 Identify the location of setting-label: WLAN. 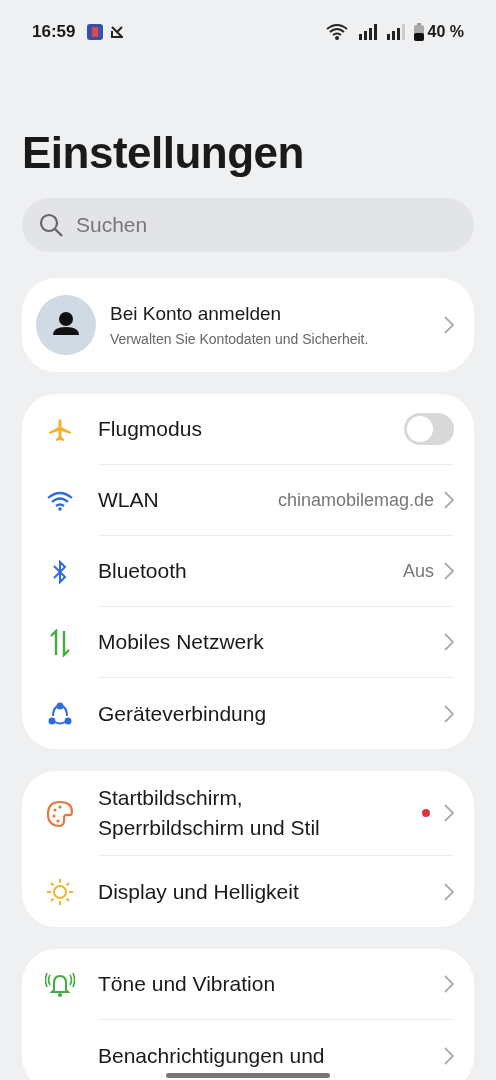
(129, 500).